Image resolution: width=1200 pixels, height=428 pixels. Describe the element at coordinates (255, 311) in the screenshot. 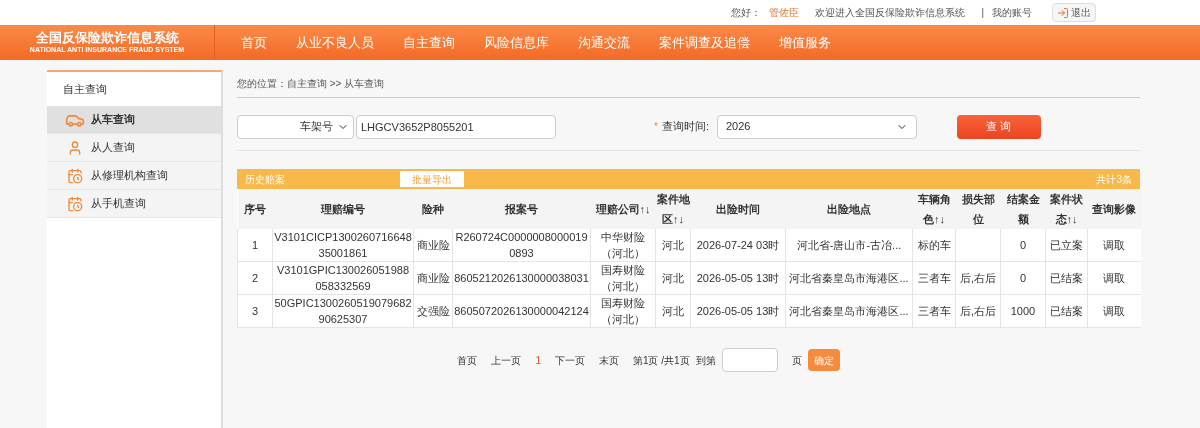

I see `table-cell: 3` at that location.